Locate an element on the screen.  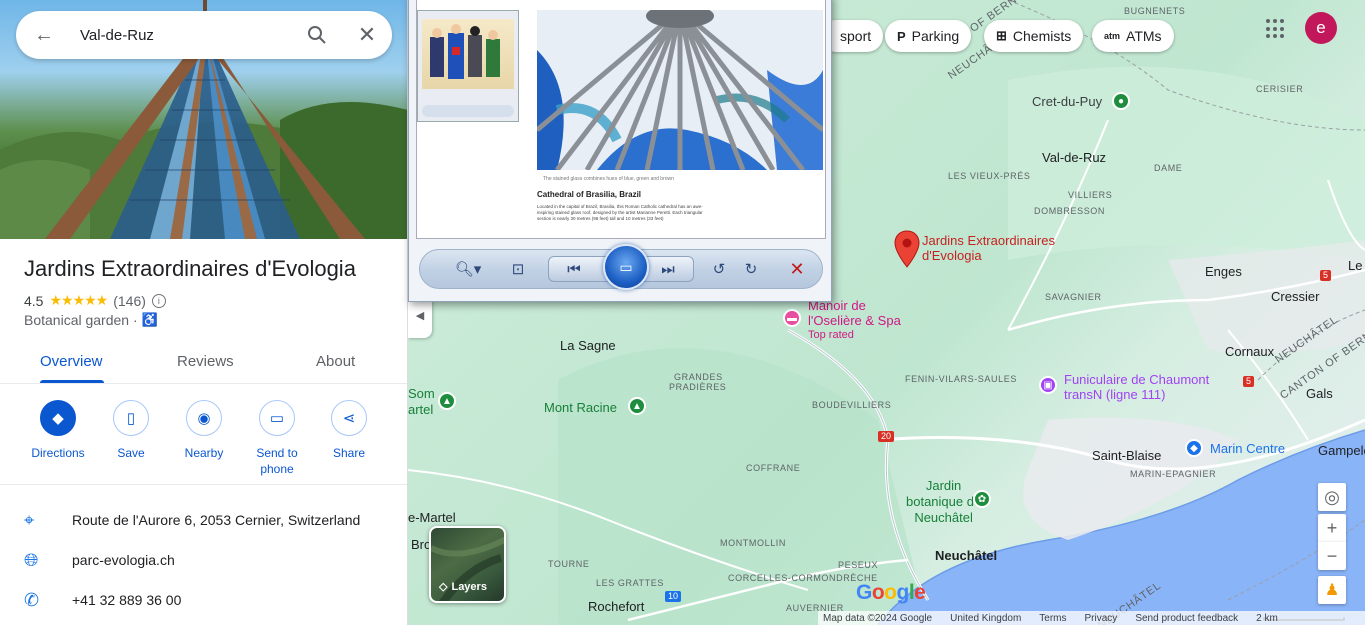
review-count: (146) is located at coordinates (129, 301).